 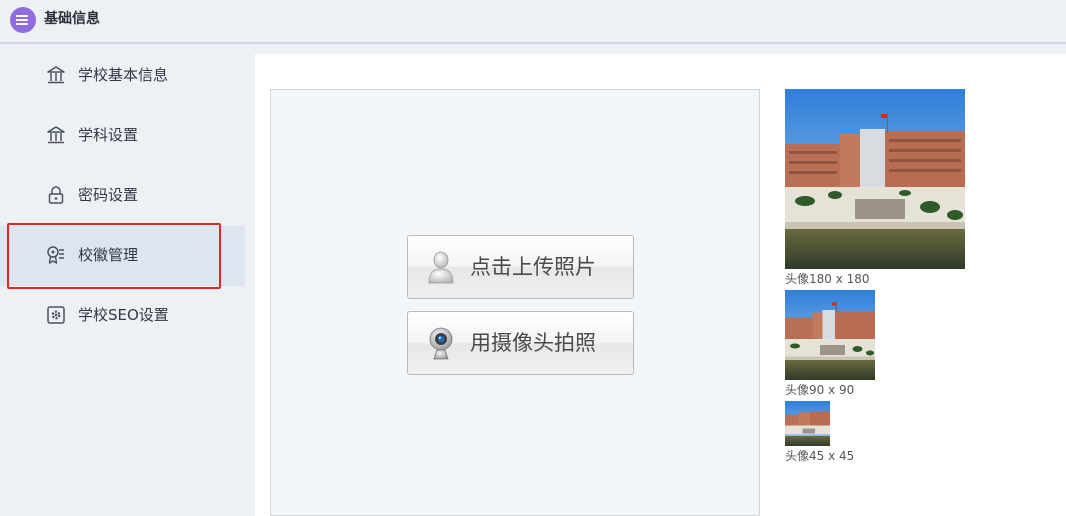 I want to click on preview-180-label: 头像180 x 180, so click(x=827, y=279).